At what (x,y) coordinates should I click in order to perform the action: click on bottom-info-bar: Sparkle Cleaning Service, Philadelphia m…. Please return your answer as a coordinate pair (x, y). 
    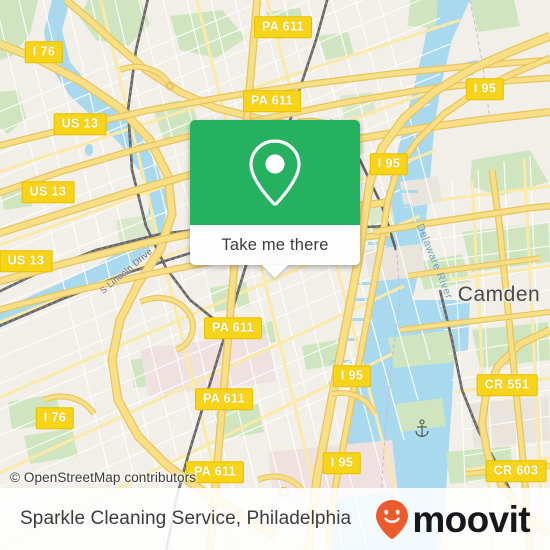
    Looking at the image, I should click on (275, 519).